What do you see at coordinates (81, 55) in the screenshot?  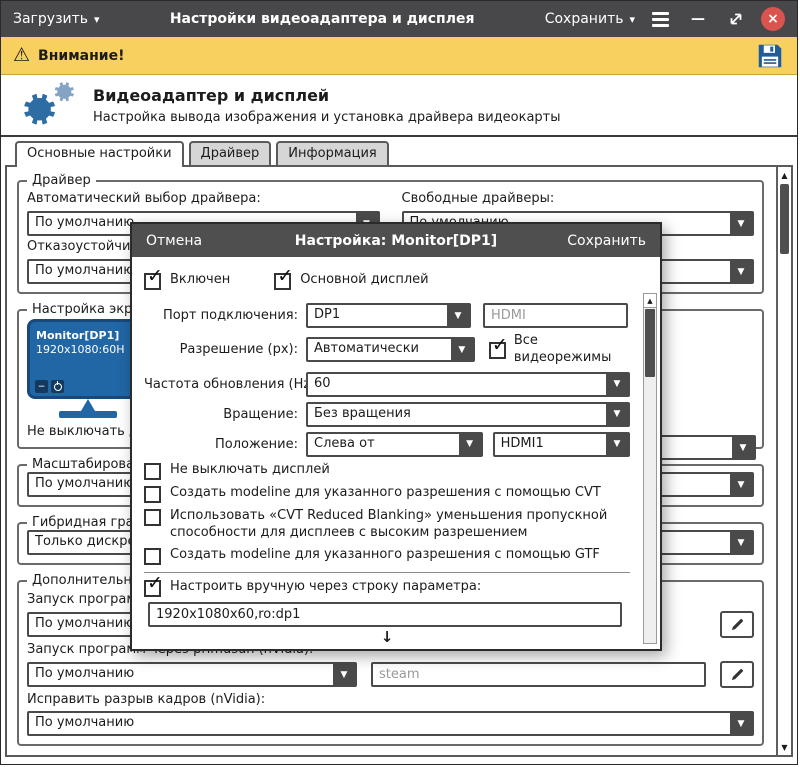 I see `warning-label: Внимание!` at bounding box center [81, 55].